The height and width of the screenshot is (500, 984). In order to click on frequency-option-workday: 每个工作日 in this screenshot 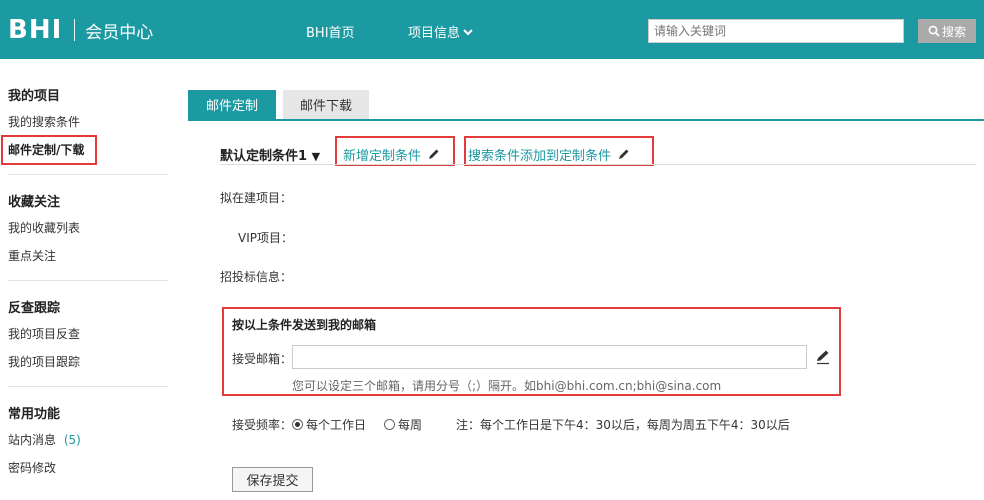, I will do `click(329, 424)`.